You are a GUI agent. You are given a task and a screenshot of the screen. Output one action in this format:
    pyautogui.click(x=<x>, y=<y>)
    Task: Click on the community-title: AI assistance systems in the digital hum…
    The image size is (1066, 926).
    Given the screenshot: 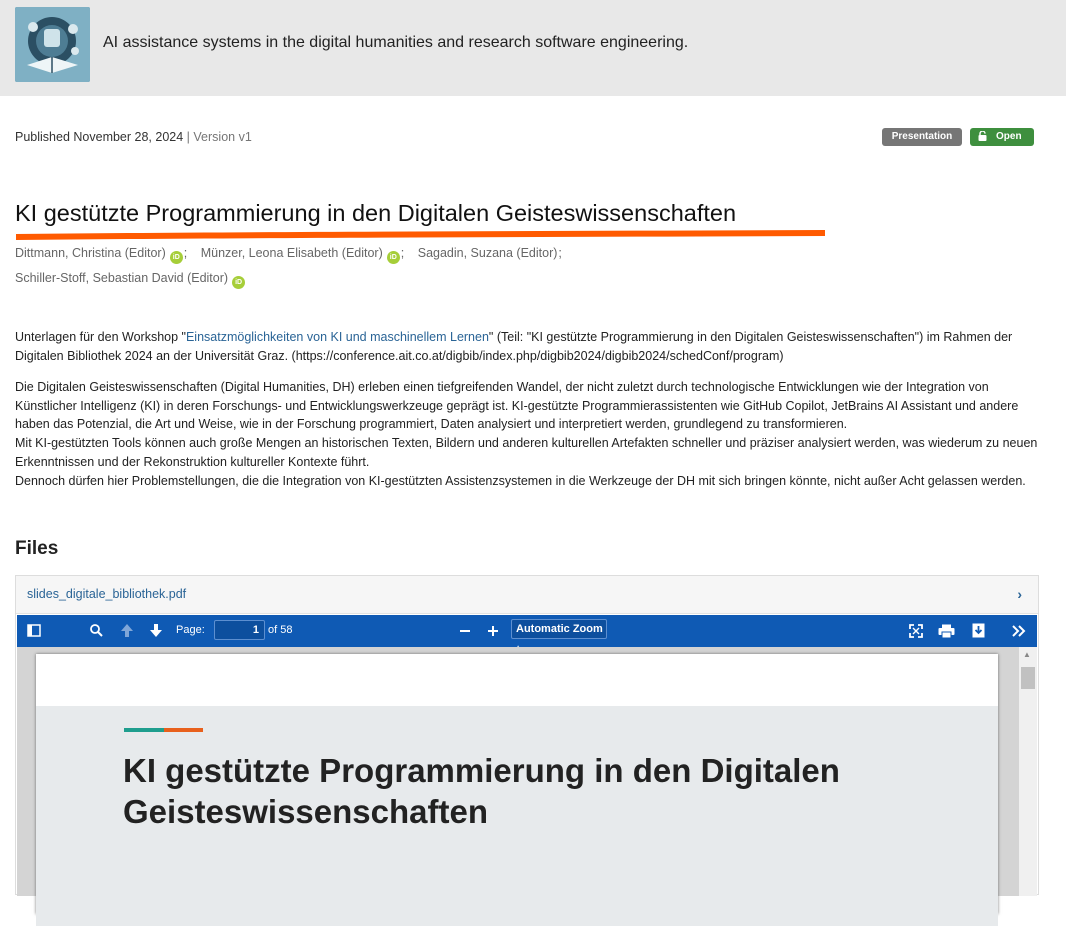 What is the action you would take?
    pyautogui.click(x=396, y=42)
    